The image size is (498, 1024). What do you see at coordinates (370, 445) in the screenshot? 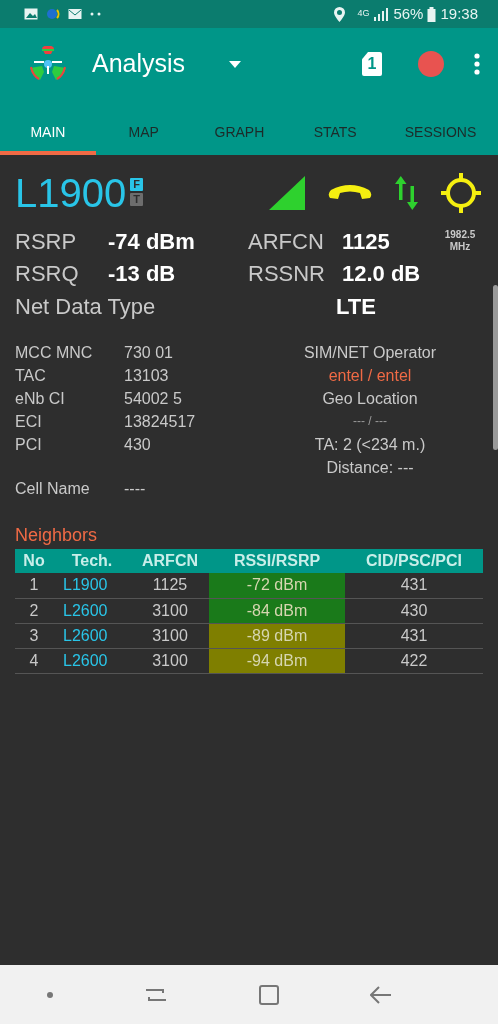
I see `info-text: TA: 2 (<234 m.)` at bounding box center [370, 445].